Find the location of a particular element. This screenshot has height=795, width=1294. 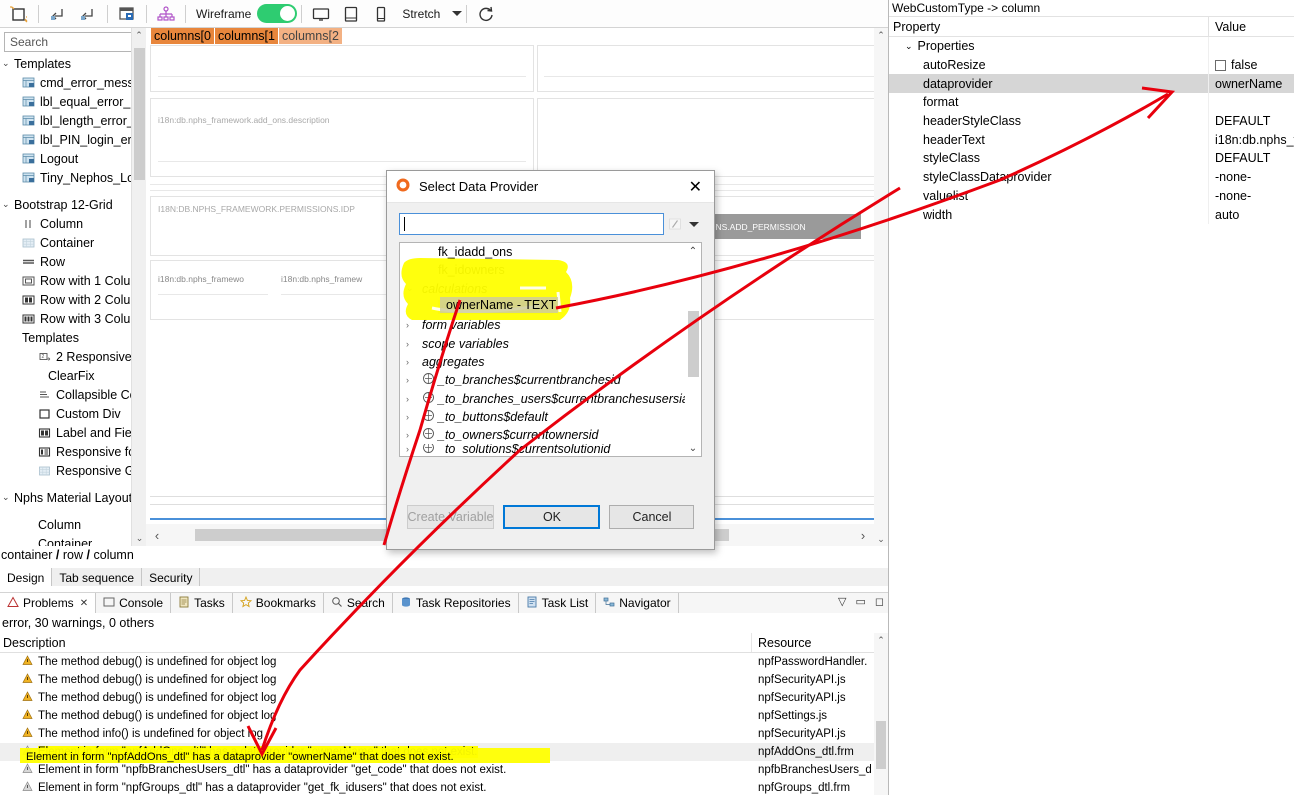

tree-item-ownername: ownerName - TEXT is located at coordinates (550, 307).